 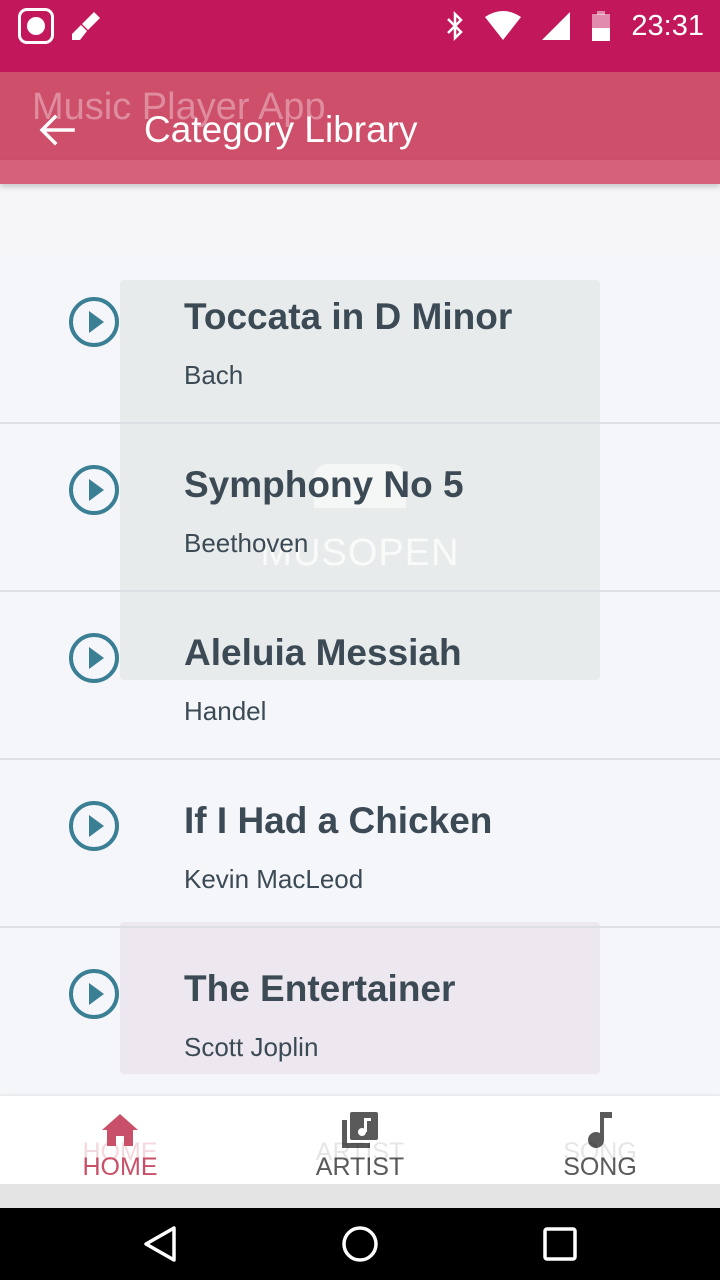 I want to click on broom-icon, so click(x=86, y=26).